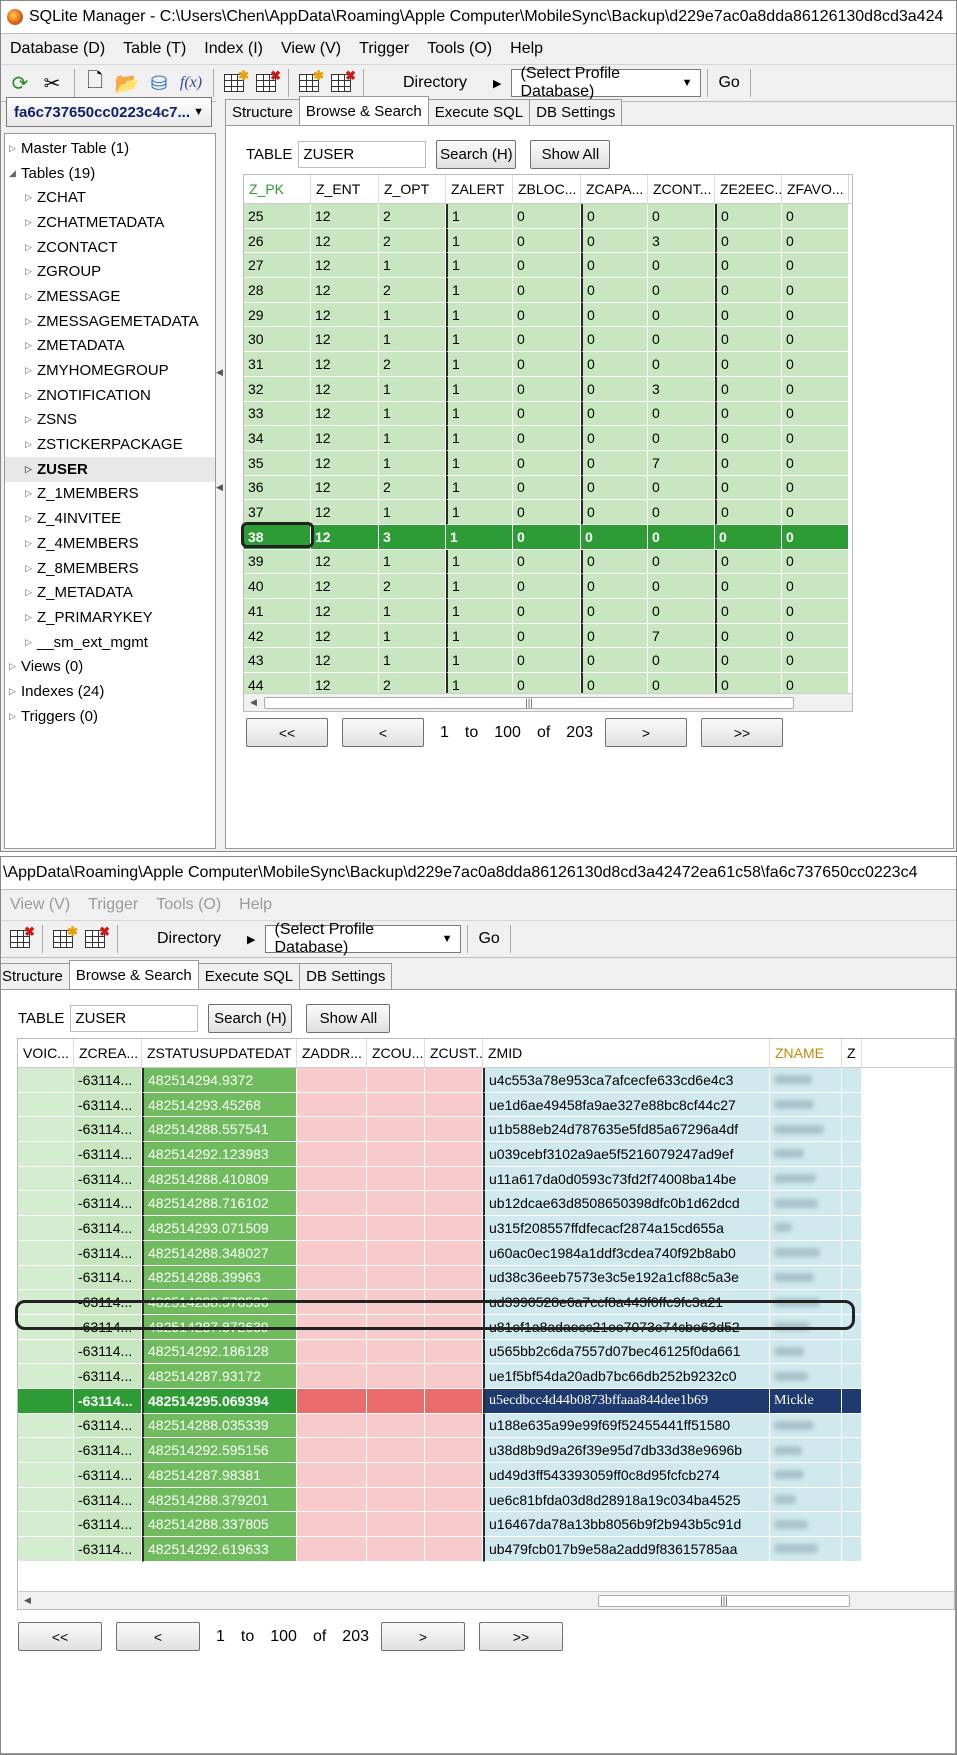 This screenshot has height=1755, width=957. I want to click on table-row: 25 12 2 1 0 0 0 0 0, so click(548, 216).